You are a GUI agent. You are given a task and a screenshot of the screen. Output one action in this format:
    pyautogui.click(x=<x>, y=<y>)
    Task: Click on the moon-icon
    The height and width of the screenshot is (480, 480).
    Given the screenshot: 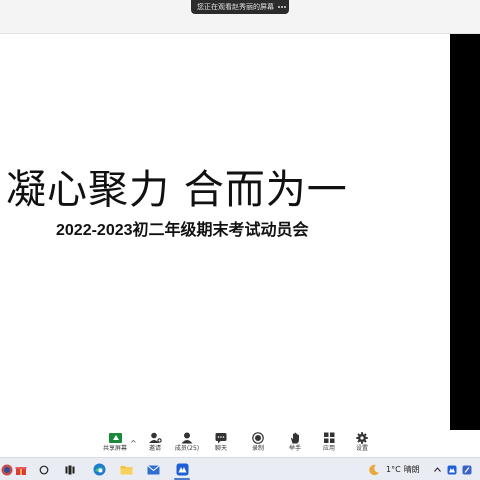 What is the action you would take?
    pyautogui.click(x=374, y=469)
    